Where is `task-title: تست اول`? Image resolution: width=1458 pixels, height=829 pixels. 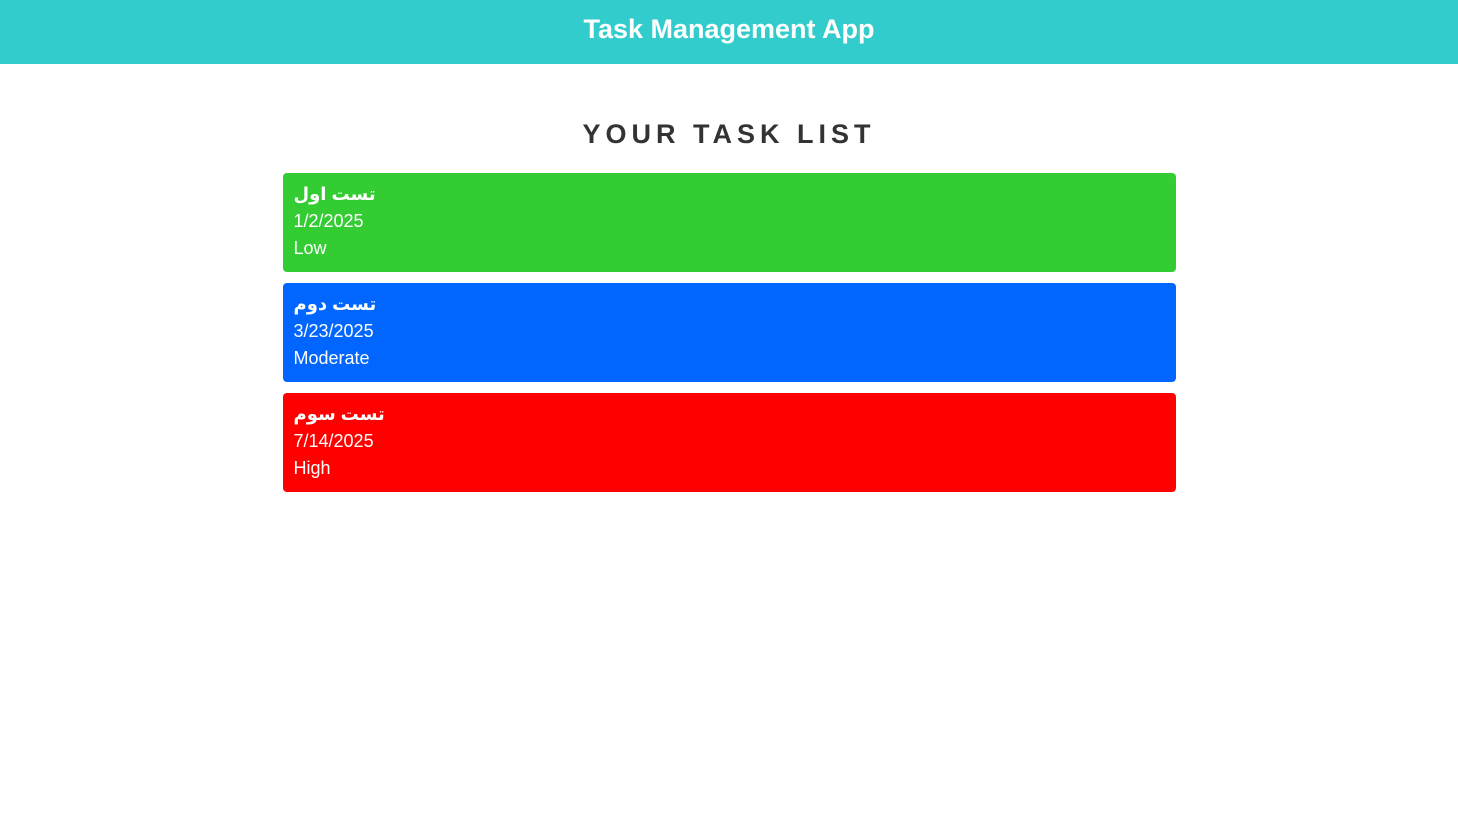
task-title: تست اول is located at coordinates (334, 194).